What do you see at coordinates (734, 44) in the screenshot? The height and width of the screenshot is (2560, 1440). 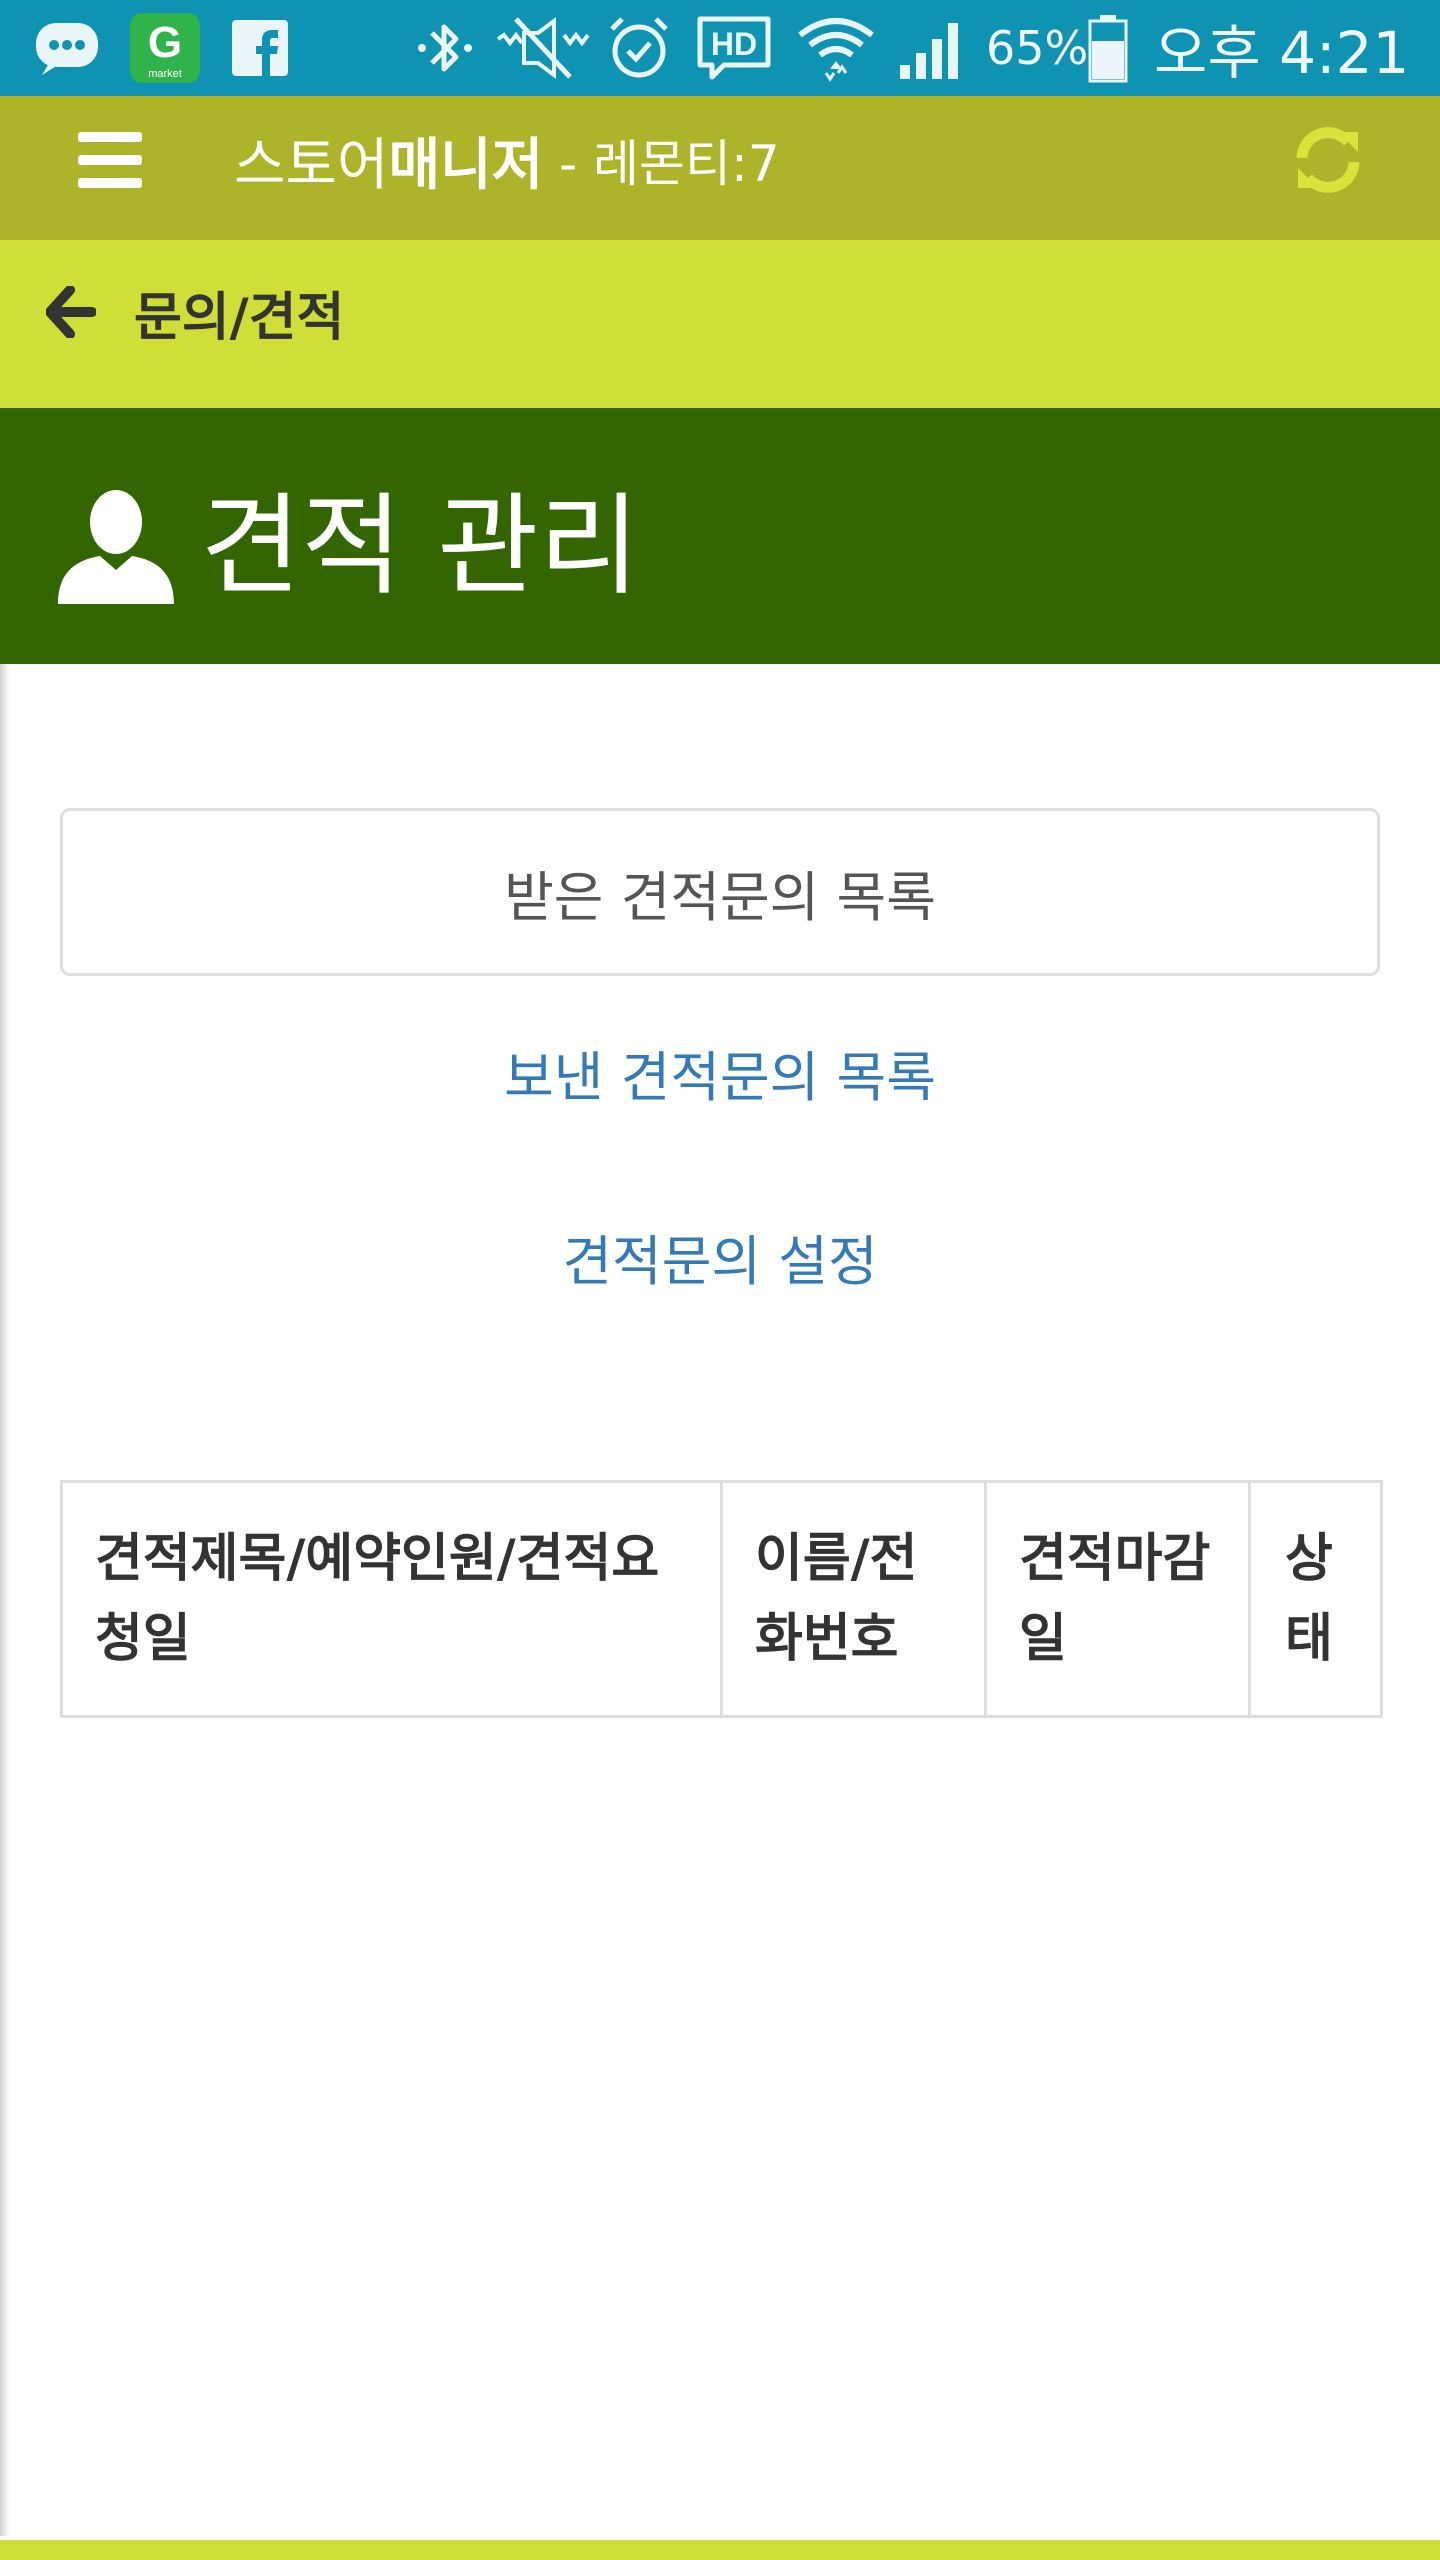 I see `hd-badge-text: HD` at bounding box center [734, 44].